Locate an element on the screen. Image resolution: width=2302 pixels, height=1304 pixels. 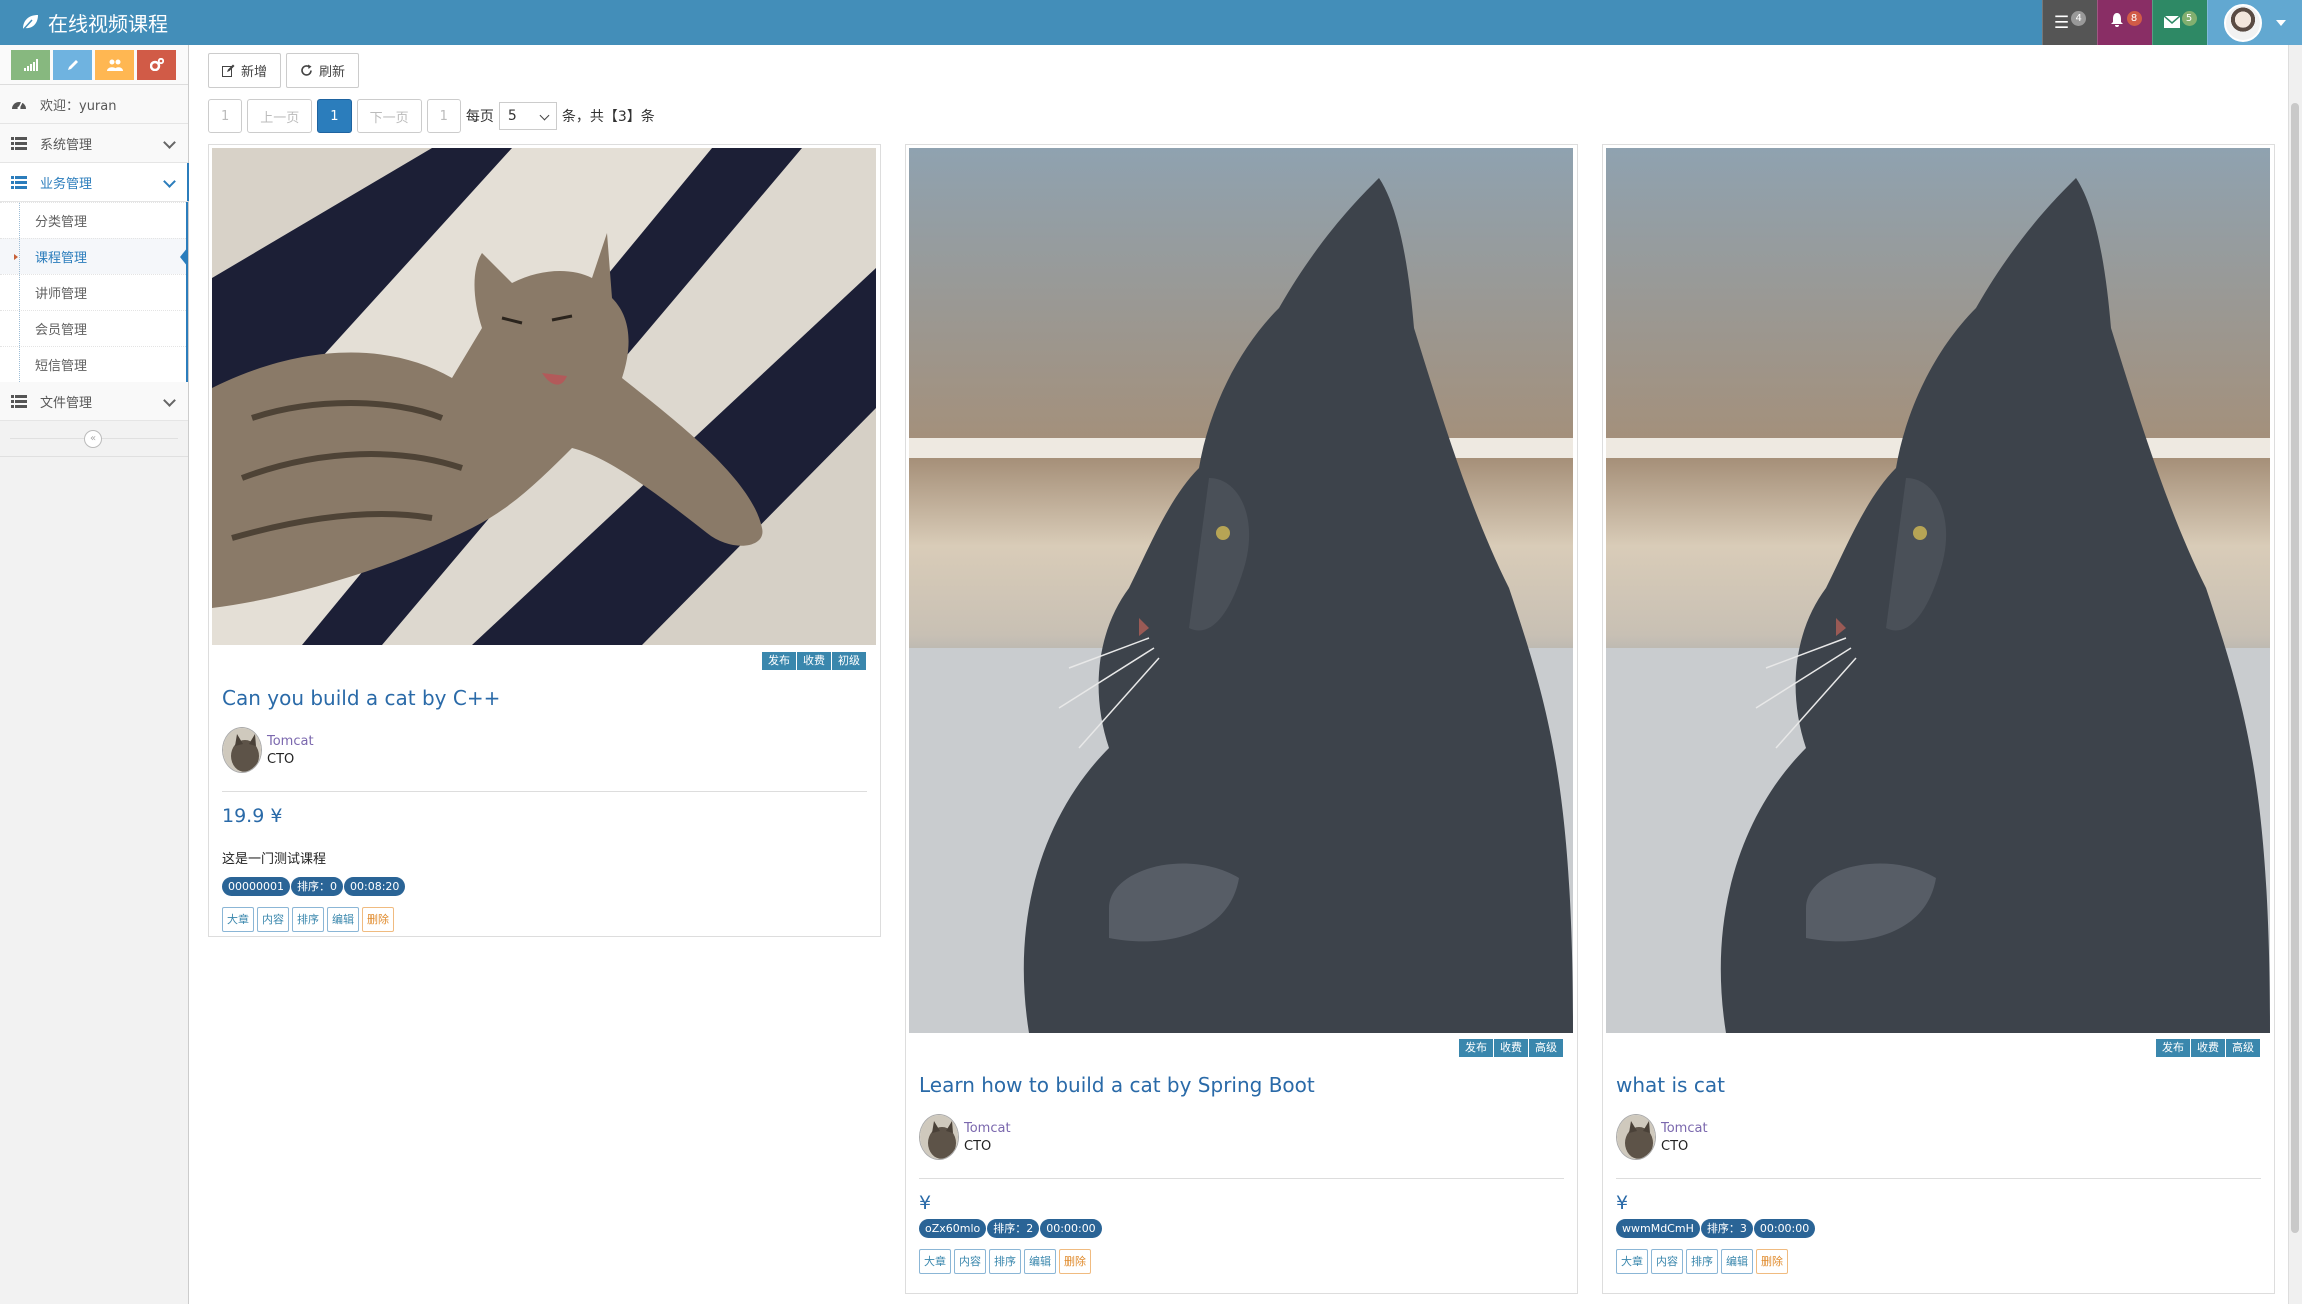
course-title: Learn how to build a cat by Spring Boot is located at coordinates (1117, 1085).